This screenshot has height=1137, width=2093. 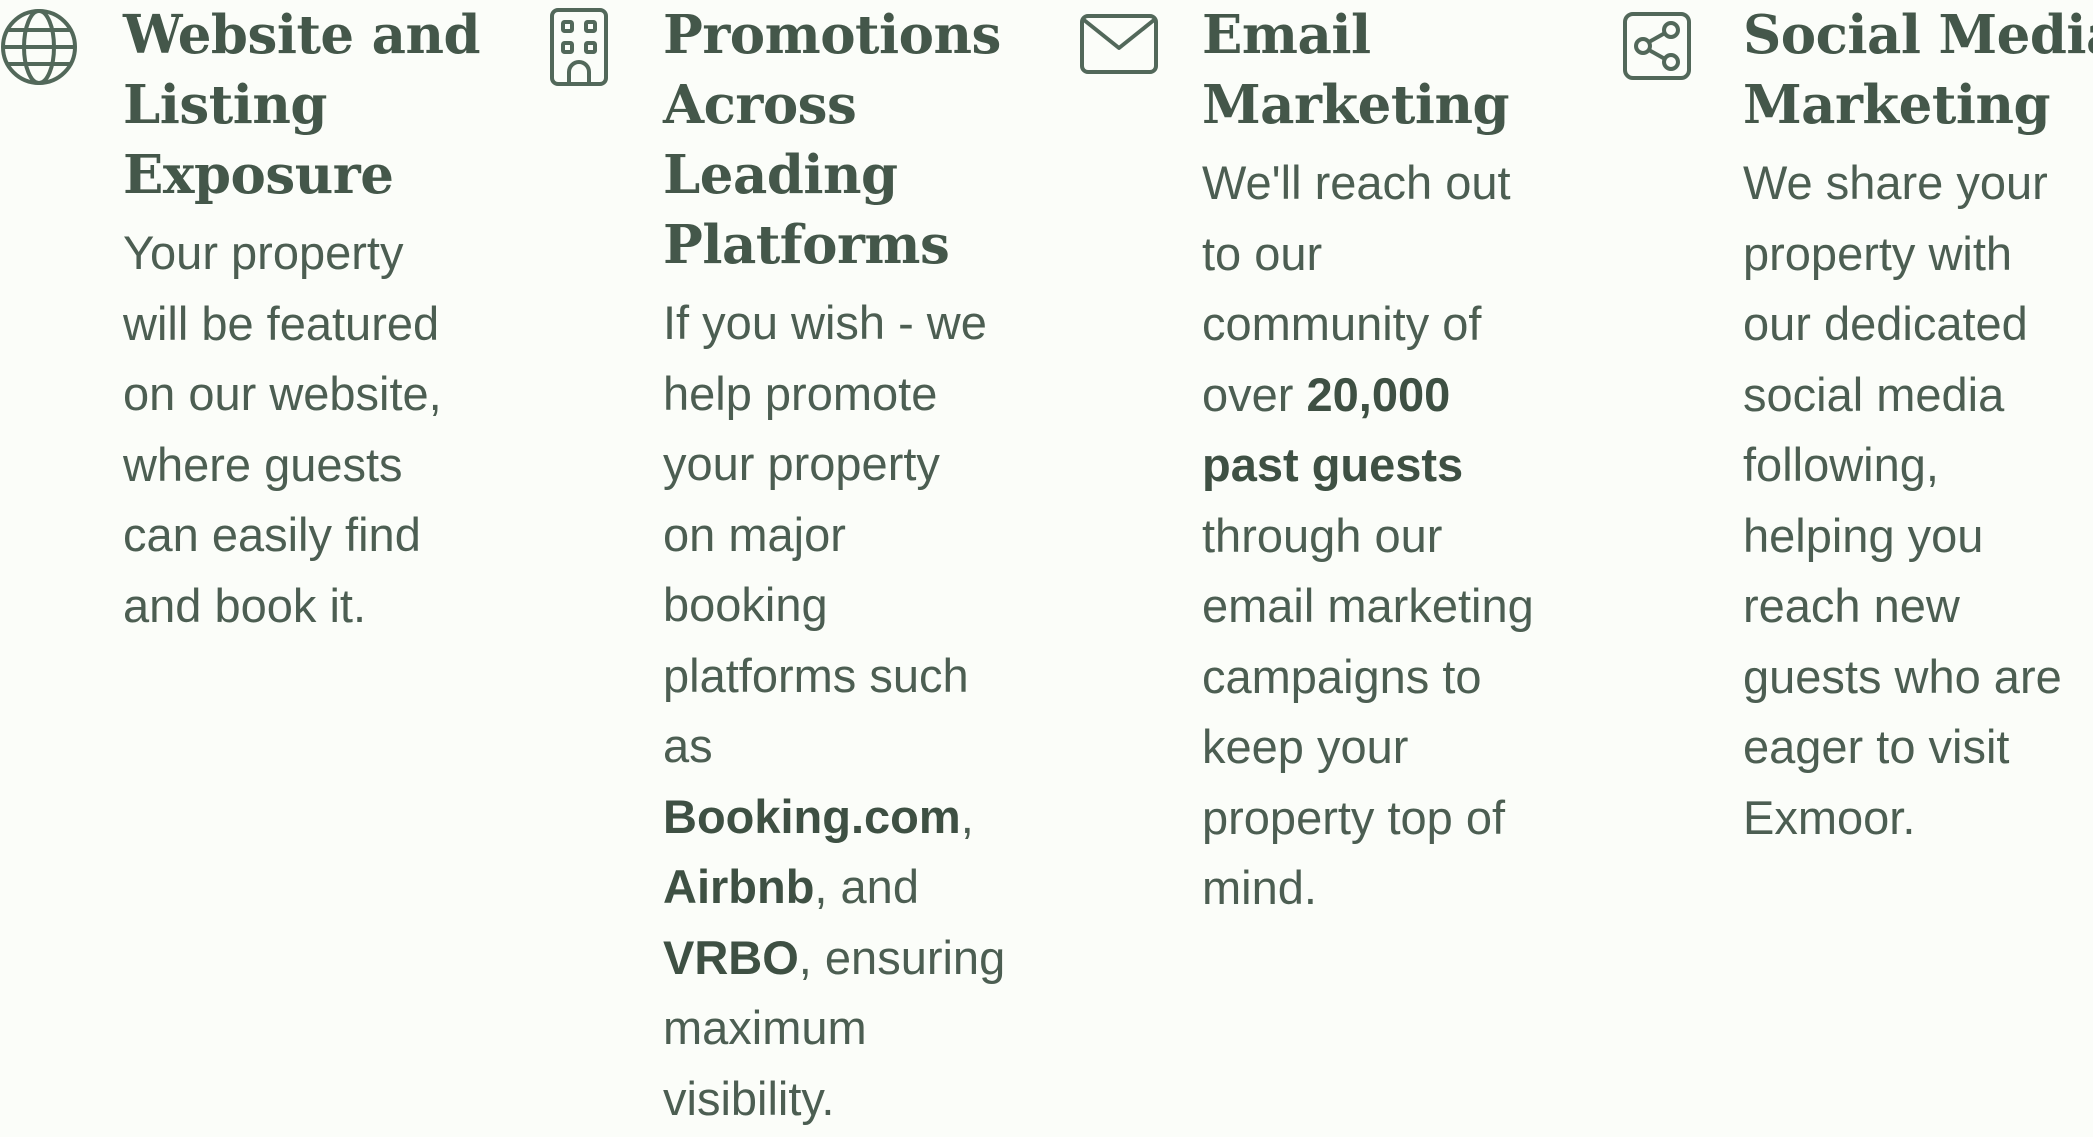 What do you see at coordinates (579, 47) in the screenshot?
I see `building-icon` at bounding box center [579, 47].